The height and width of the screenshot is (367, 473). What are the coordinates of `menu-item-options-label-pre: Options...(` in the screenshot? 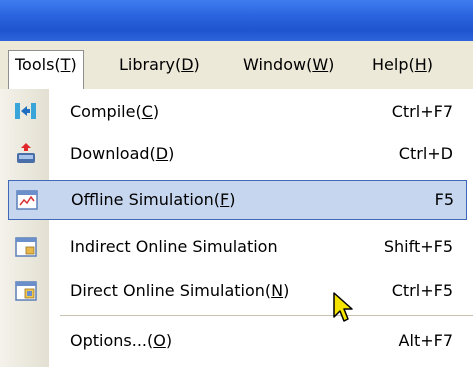 It's located at (112, 340).